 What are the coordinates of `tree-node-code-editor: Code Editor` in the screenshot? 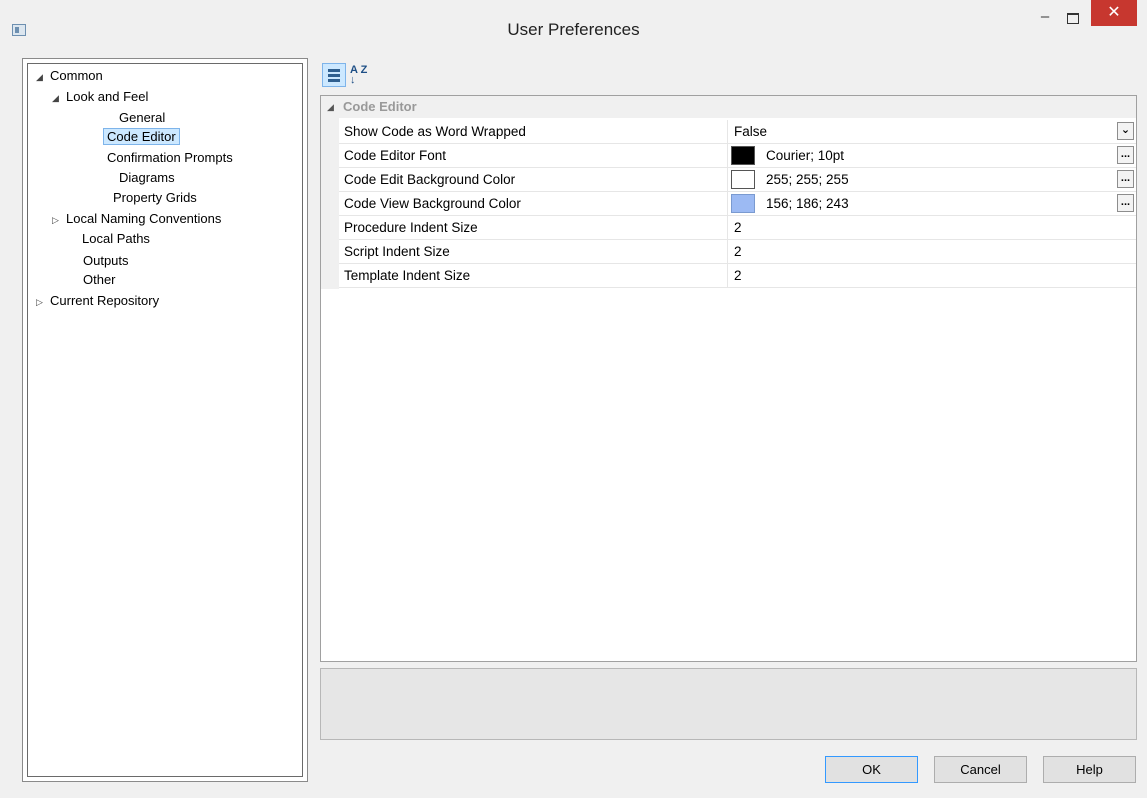 It's located at (141, 137).